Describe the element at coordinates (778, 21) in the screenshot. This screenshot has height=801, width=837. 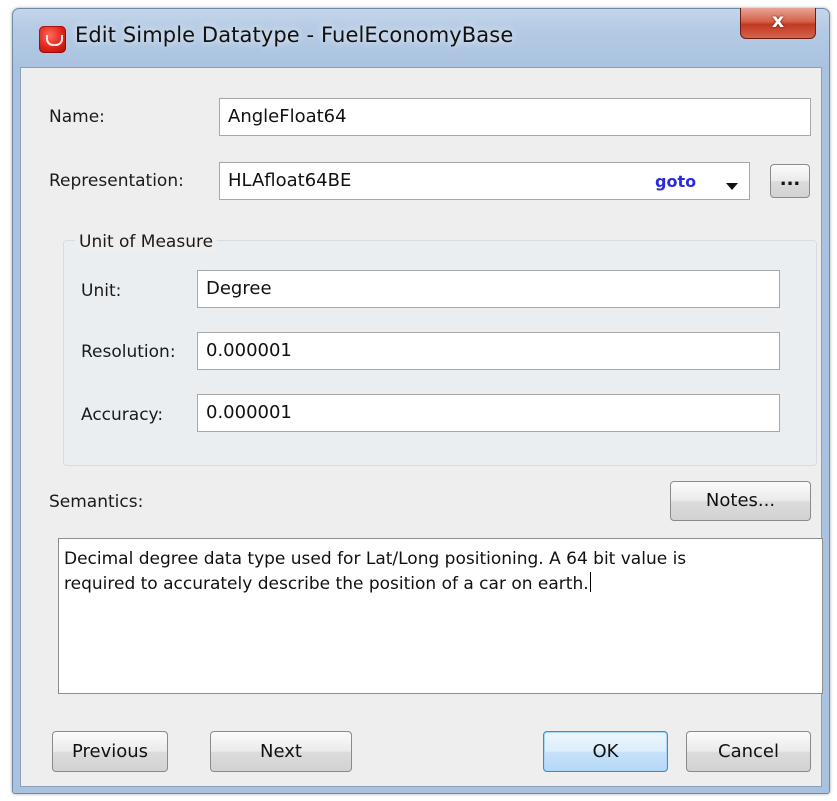
I see `close-icon: x` at that location.